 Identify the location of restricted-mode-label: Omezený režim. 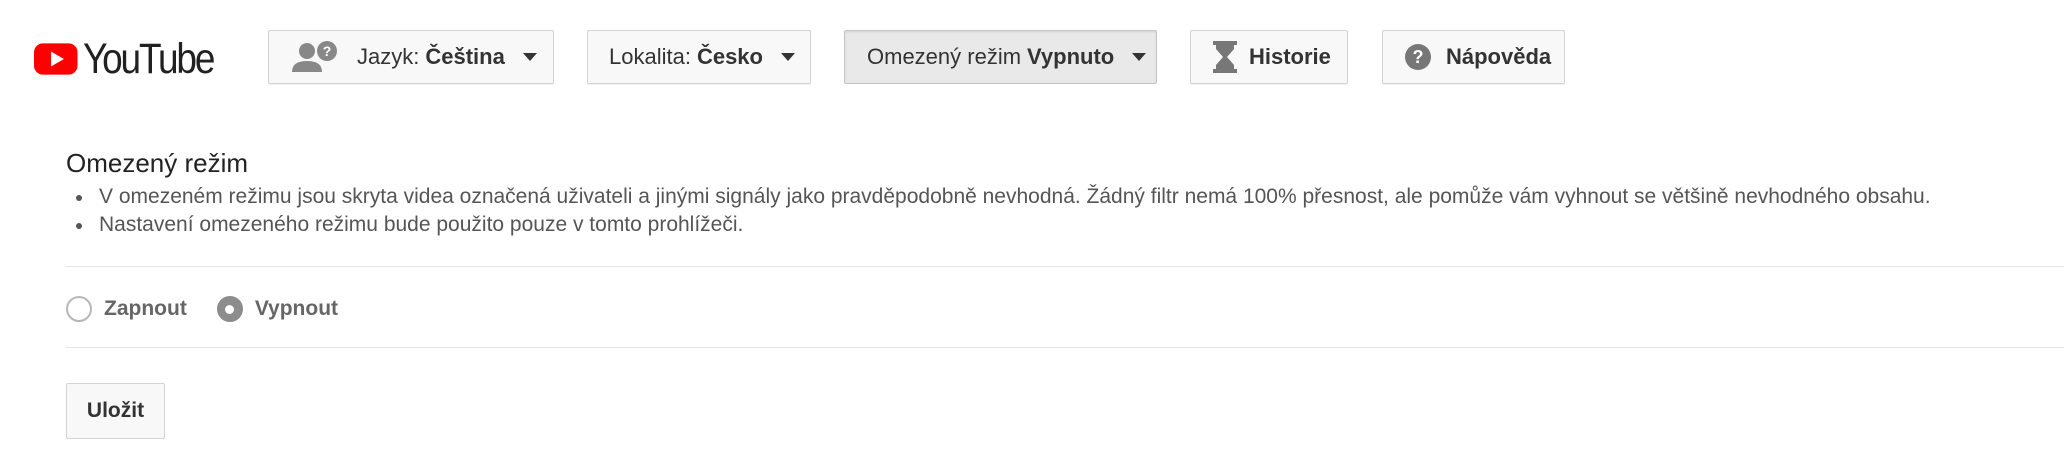
(944, 56).